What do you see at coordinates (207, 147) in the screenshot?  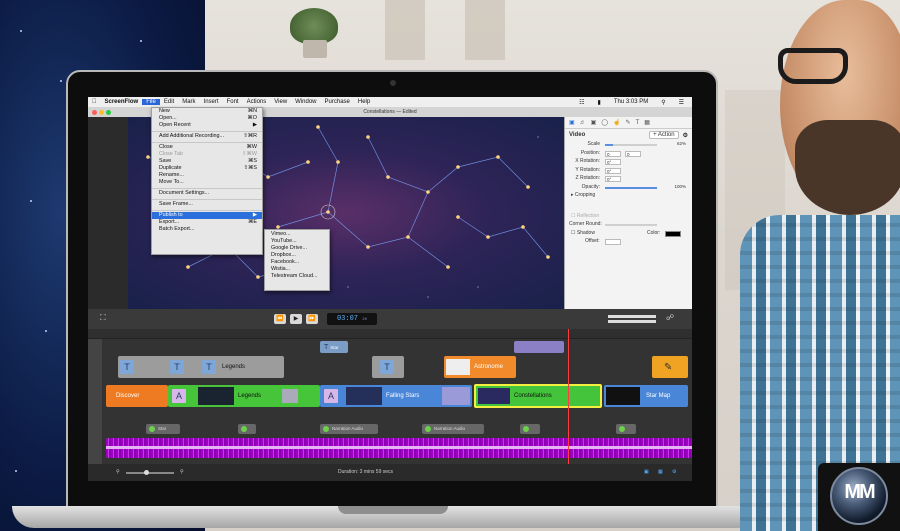 I see `menu-item-close: Close ⌘W` at bounding box center [207, 147].